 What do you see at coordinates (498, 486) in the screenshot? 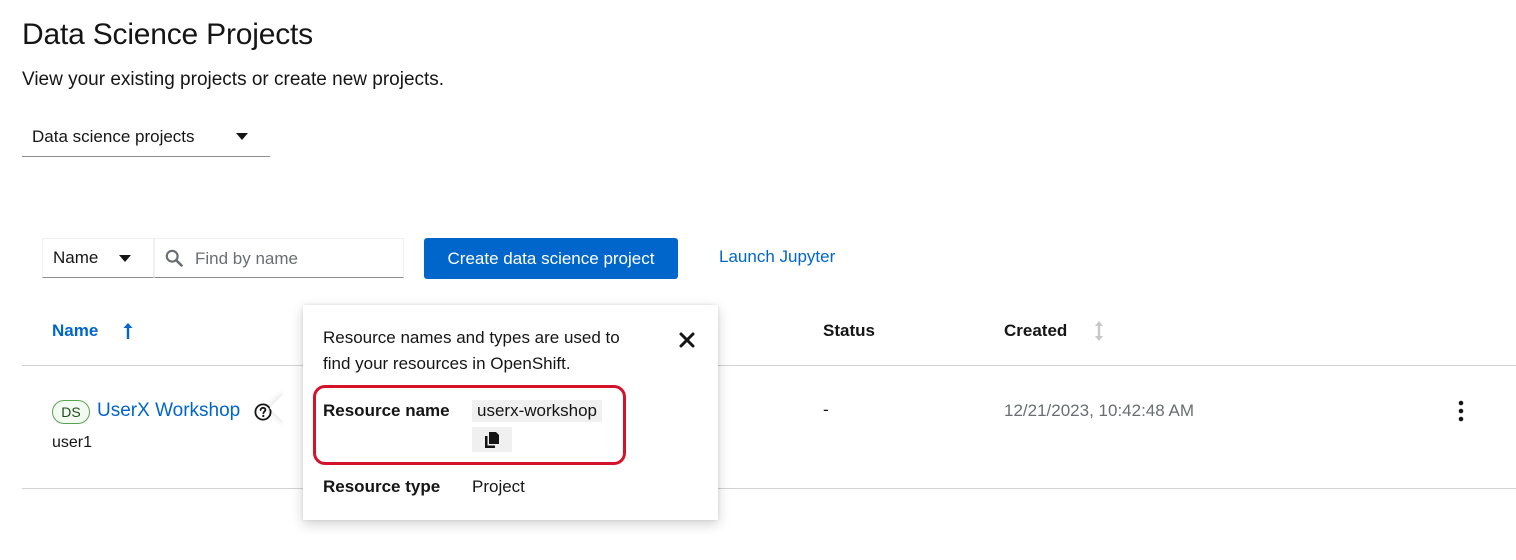
I see `resource-type-value: Project` at bounding box center [498, 486].